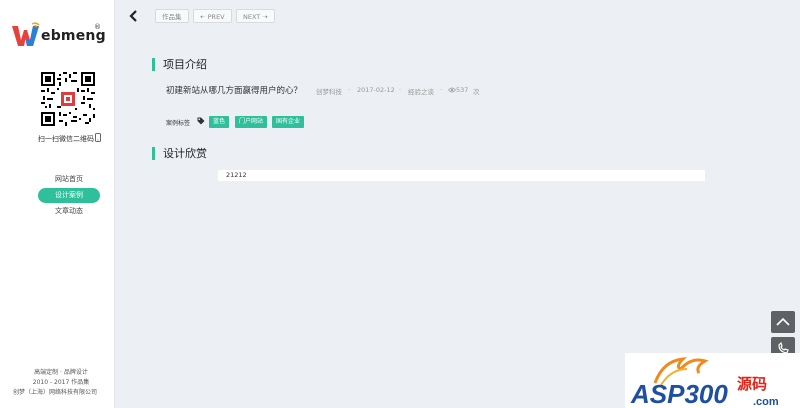 The width and height of the screenshot is (800, 408). What do you see at coordinates (203, 17) in the screenshot?
I see `arrow-left-icon: 🠠` at bounding box center [203, 17].